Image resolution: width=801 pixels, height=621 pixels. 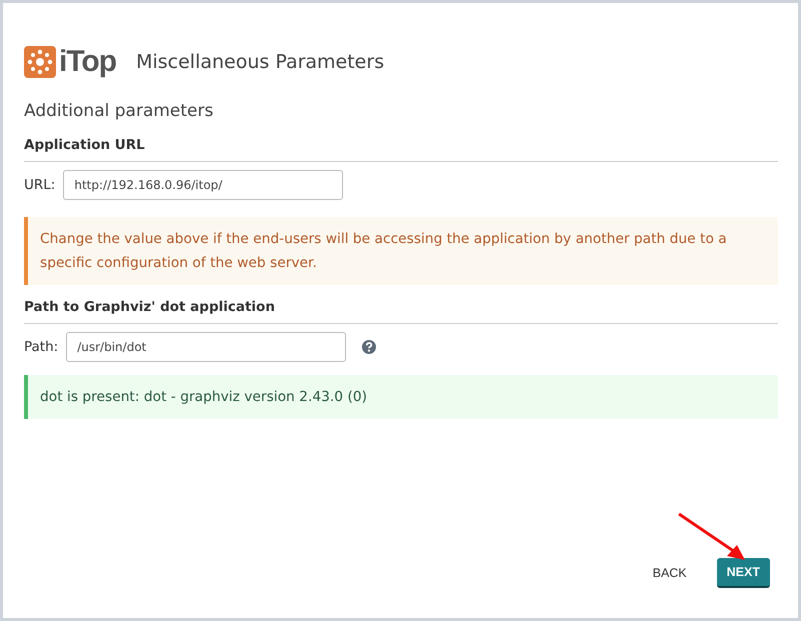 I want to click on next-button: NEXT, so click(x=743, y=573).